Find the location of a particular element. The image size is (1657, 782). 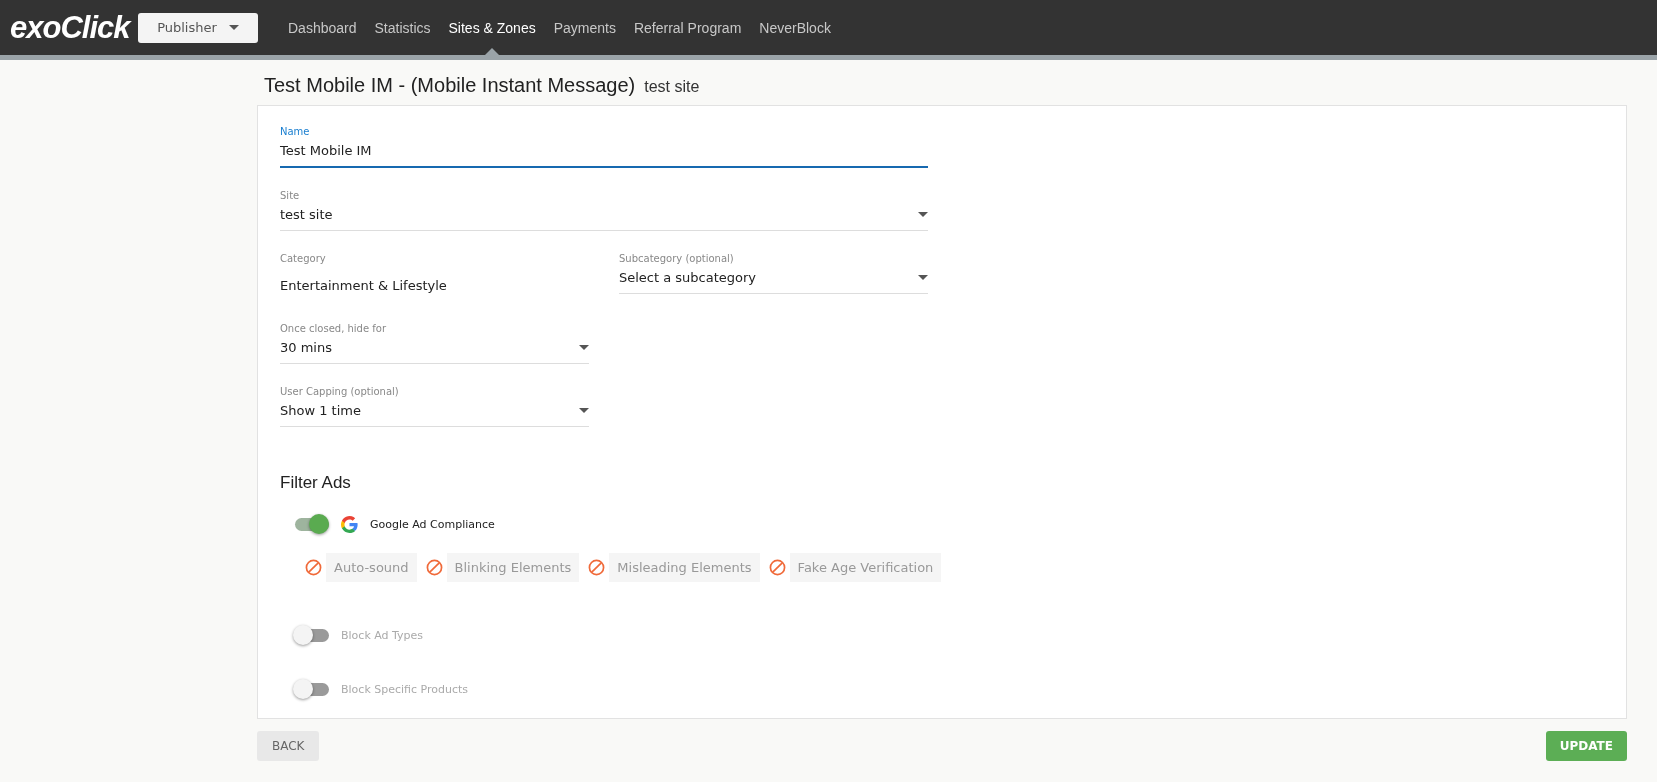

toggle-label: Block Specific Products is located at coordinates (405, 689).